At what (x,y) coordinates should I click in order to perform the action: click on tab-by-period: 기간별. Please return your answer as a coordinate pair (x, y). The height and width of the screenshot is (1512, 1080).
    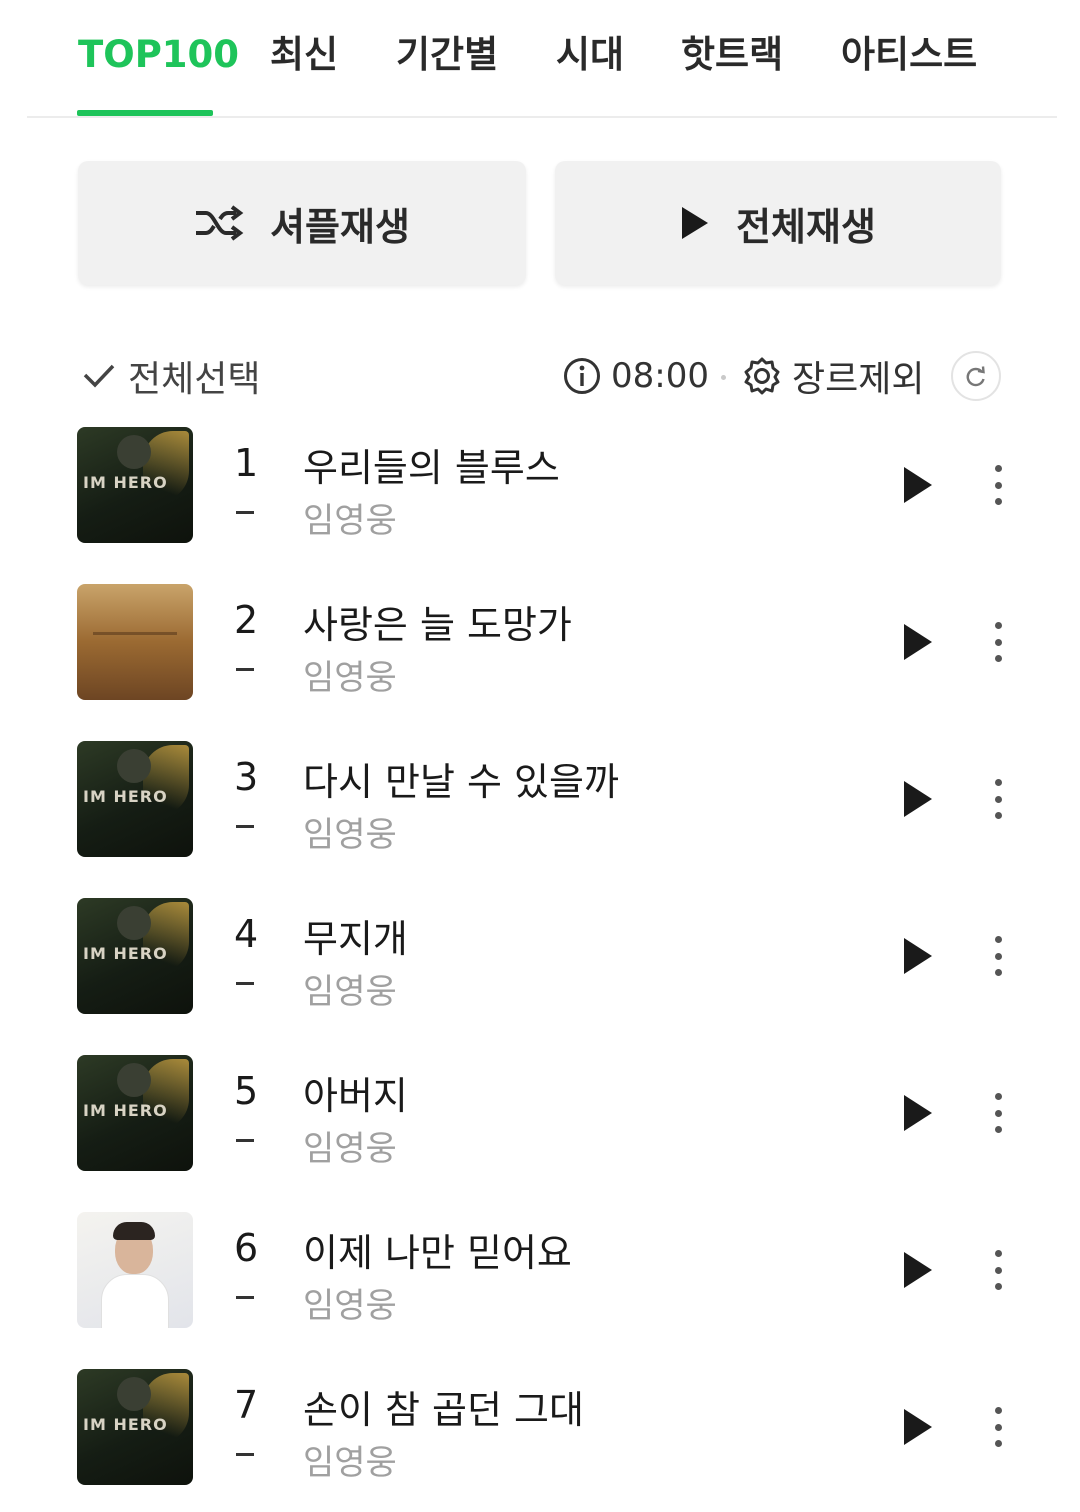
    Looking at the image, I should click on (447, 55).